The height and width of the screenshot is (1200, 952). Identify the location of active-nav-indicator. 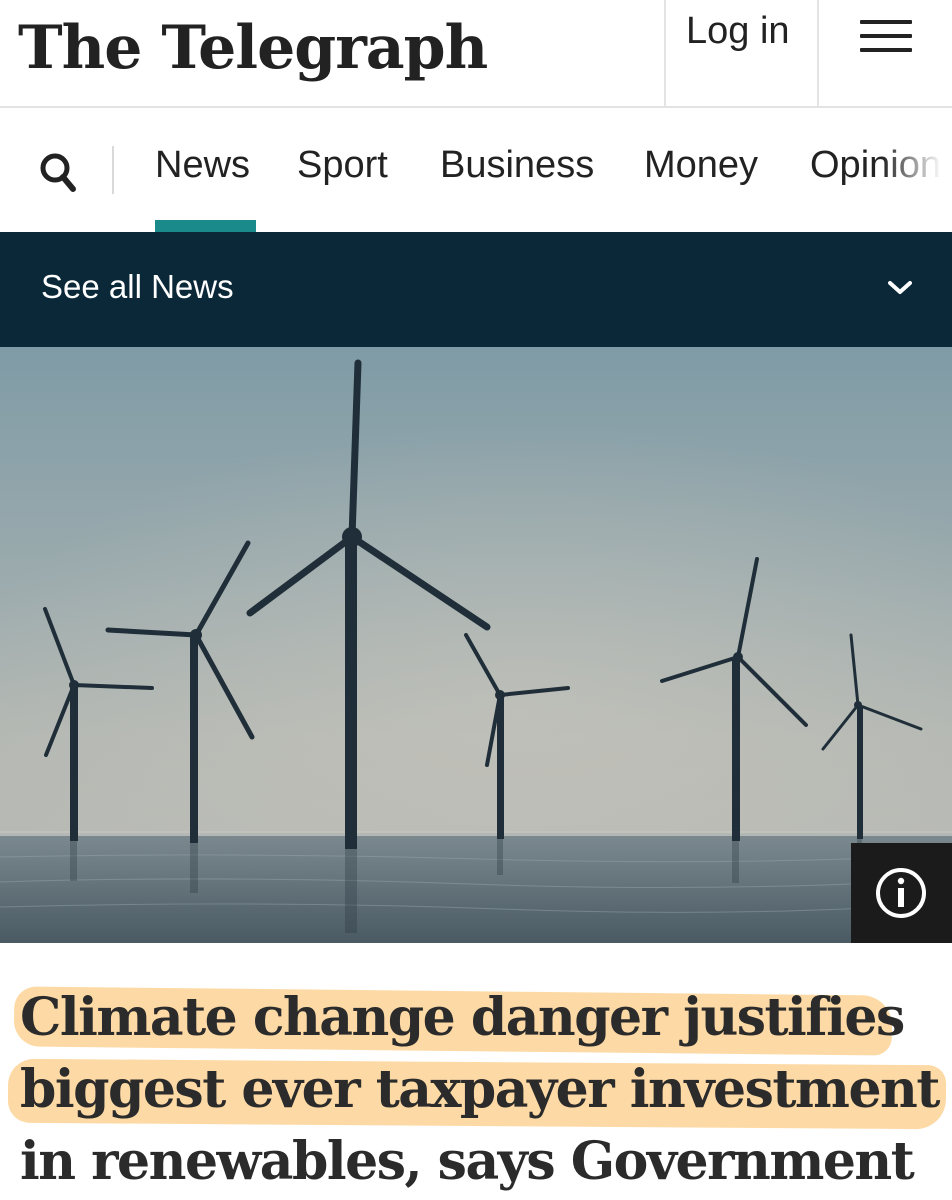
(205, 226).